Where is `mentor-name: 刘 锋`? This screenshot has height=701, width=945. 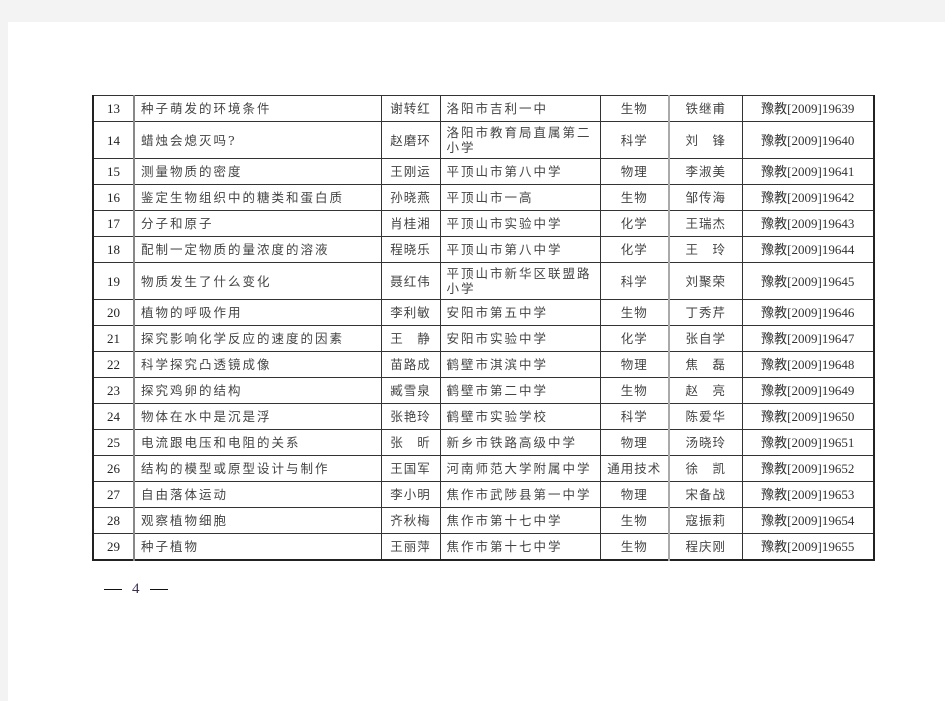 mentor-name: 刘 锋 is located at coordinates (705, 140).